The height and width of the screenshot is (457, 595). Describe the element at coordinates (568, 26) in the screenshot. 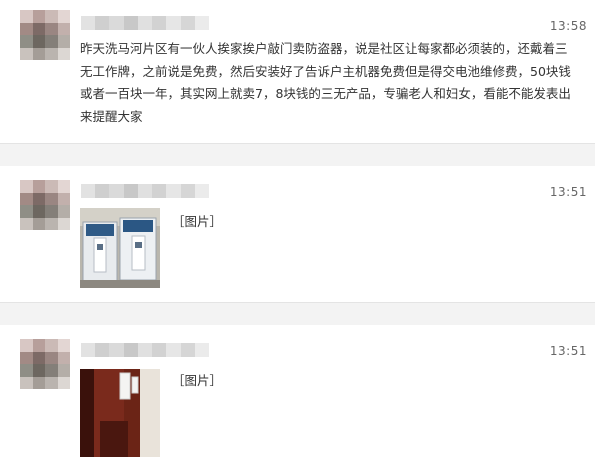

I see `message-time: 13:58` at that location.